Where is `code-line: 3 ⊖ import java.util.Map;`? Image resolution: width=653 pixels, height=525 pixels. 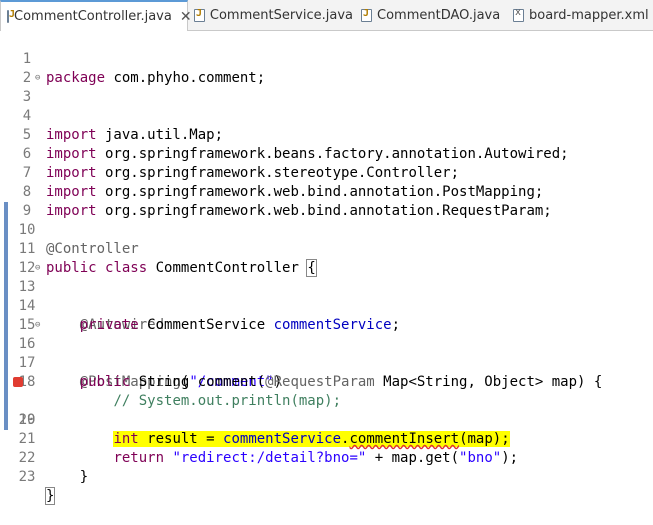 code-line: 3 ⊖ import java.util.Map; is located at coordinates (326, 106).